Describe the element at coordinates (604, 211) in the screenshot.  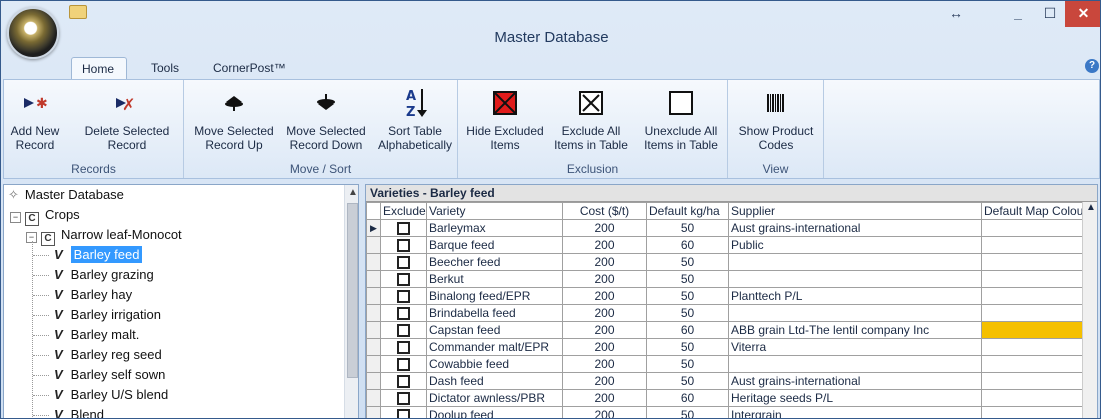
I see `column-header-cost: Cost ($/t)` at that location.